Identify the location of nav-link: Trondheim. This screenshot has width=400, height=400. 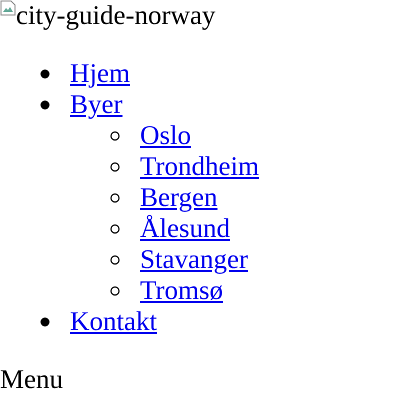
(200, 166).